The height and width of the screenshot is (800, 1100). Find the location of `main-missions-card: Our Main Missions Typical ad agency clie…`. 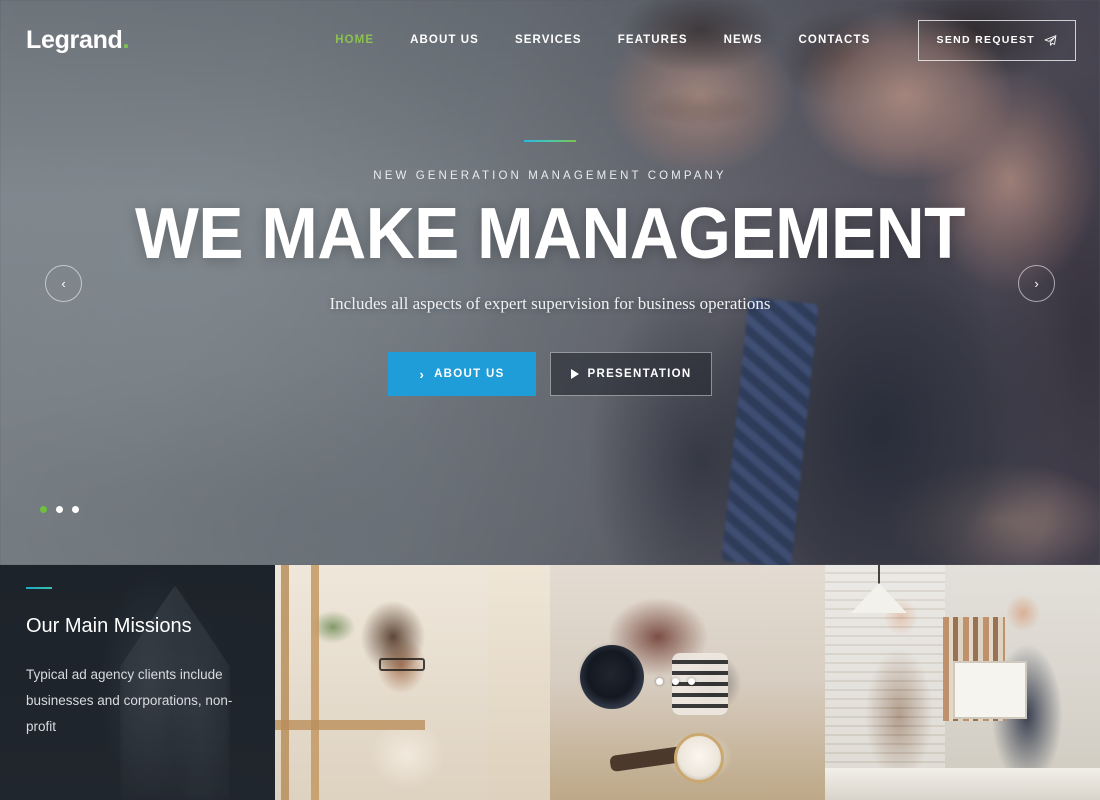

main-missions-card: Our Main Missions Typical ad agency clie… is located at coordinates (137, 682).